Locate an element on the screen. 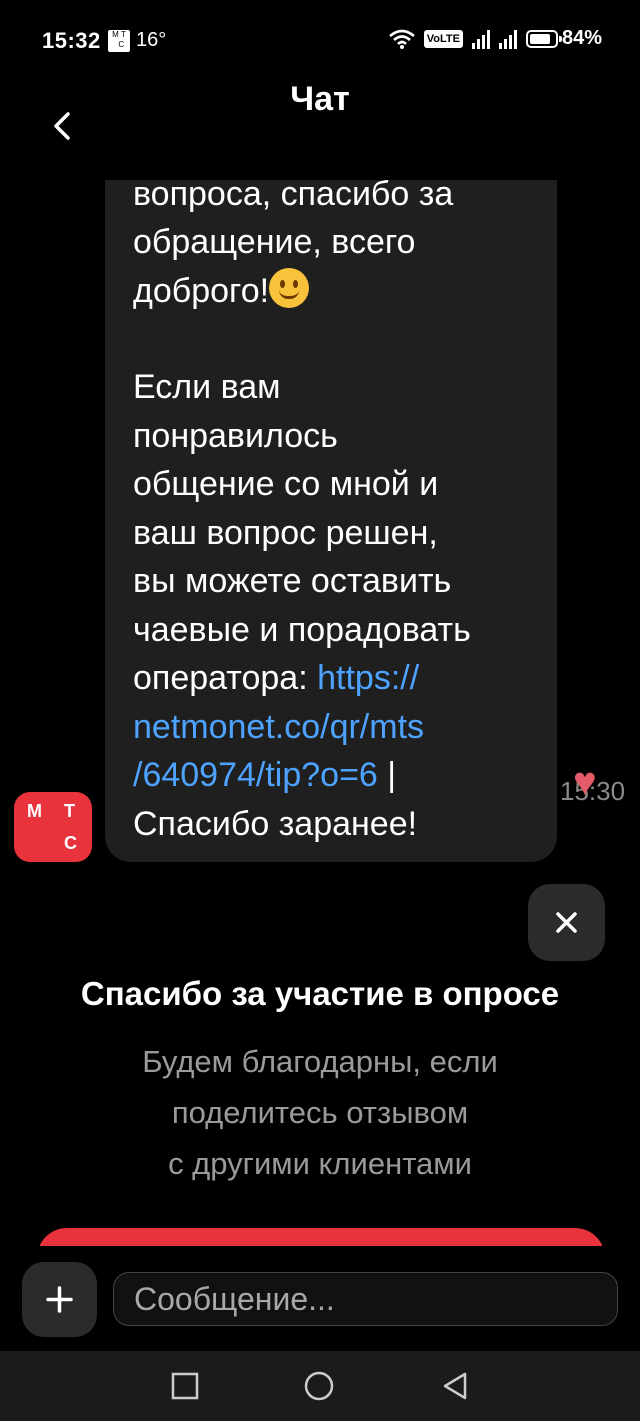  chat-header: Чат is located at coordinates (320, 130).